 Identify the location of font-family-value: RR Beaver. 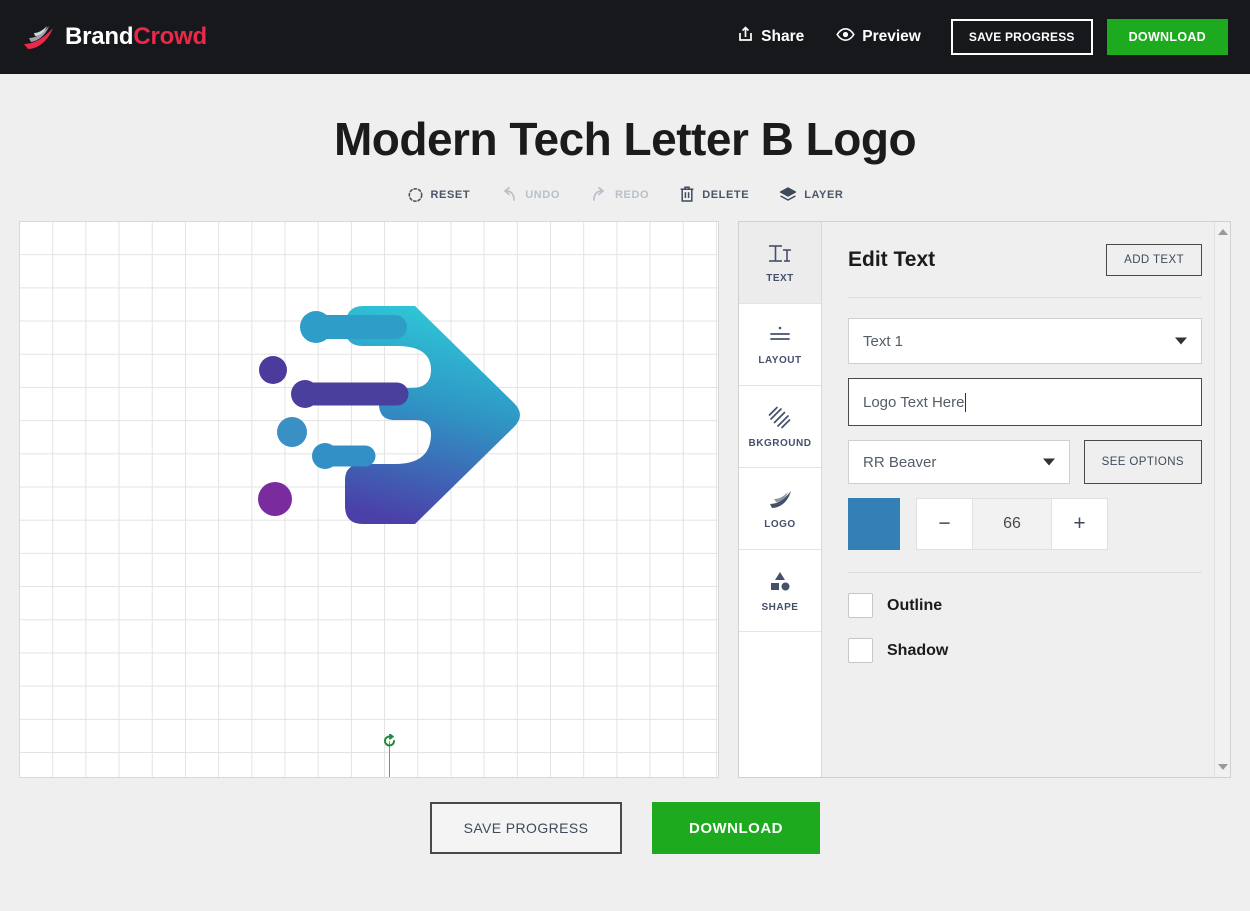
(900, 462).